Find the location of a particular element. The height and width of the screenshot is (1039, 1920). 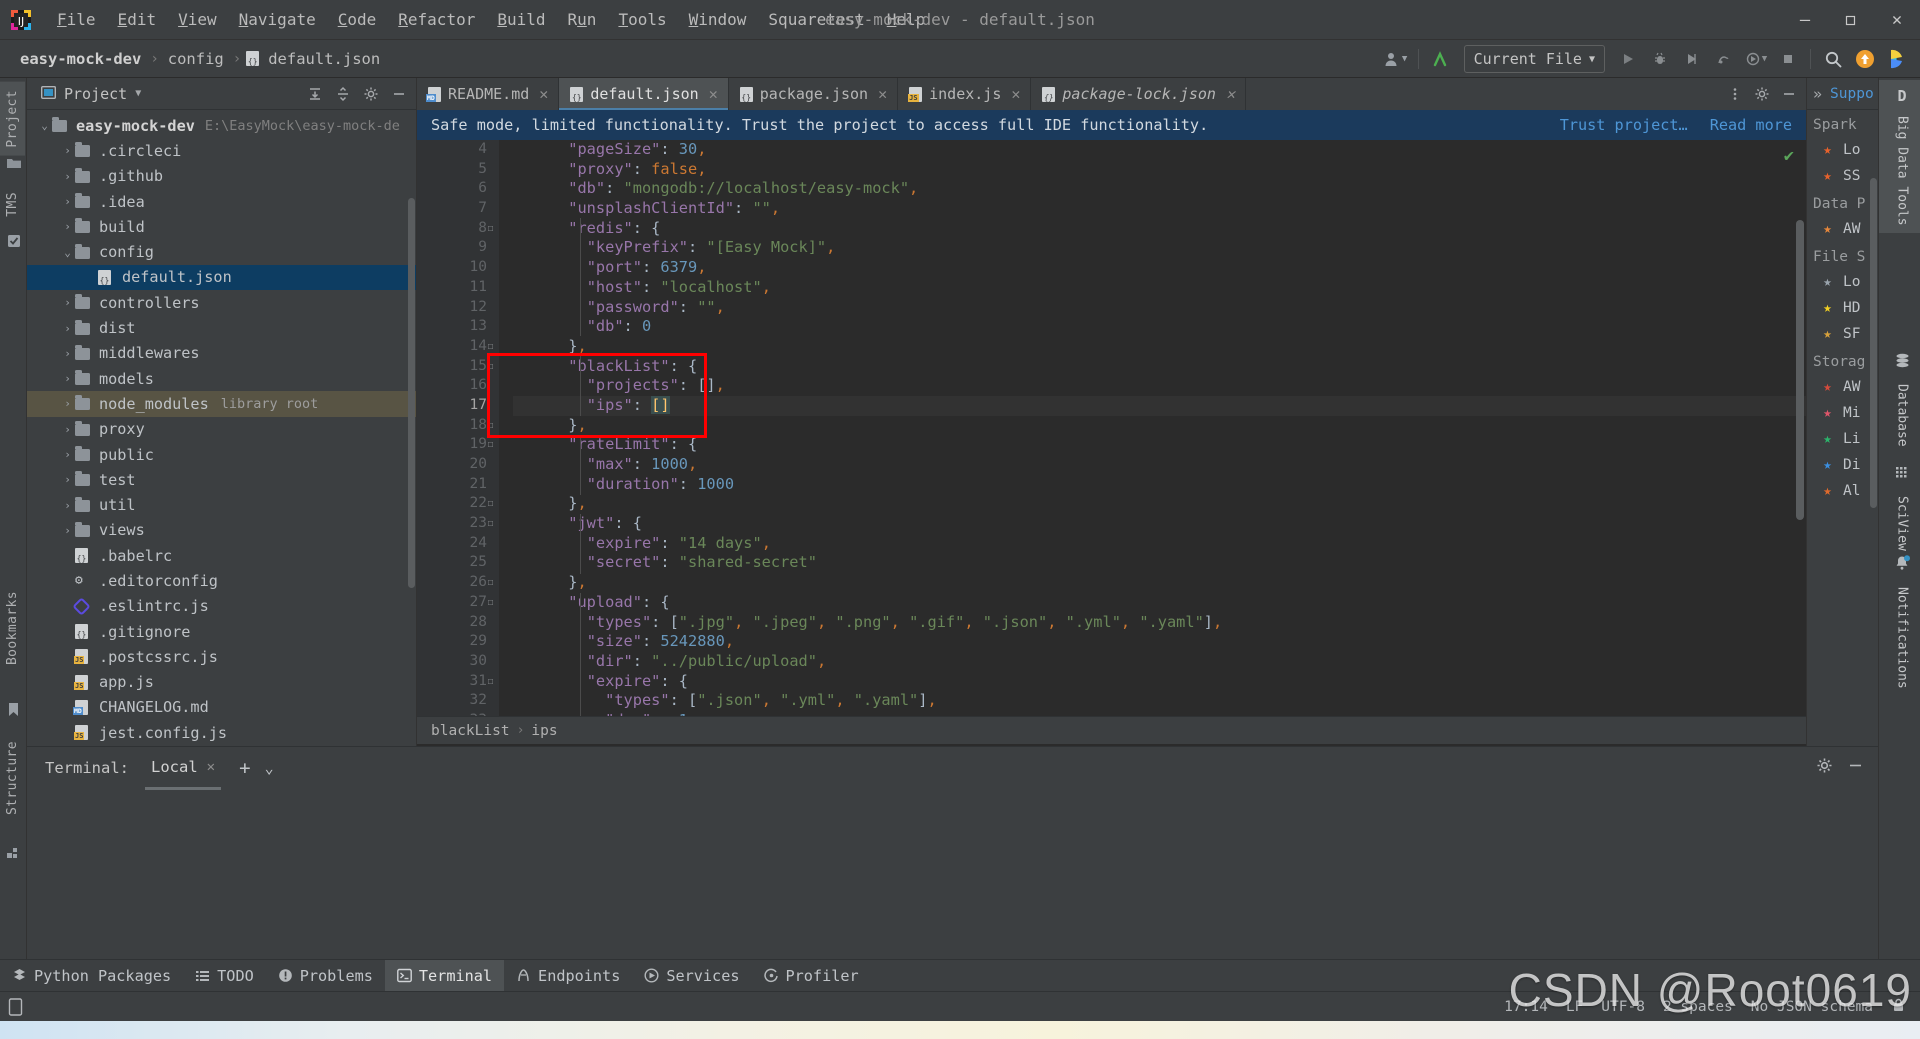

ide-icon is located at coordinates (1897, 59).